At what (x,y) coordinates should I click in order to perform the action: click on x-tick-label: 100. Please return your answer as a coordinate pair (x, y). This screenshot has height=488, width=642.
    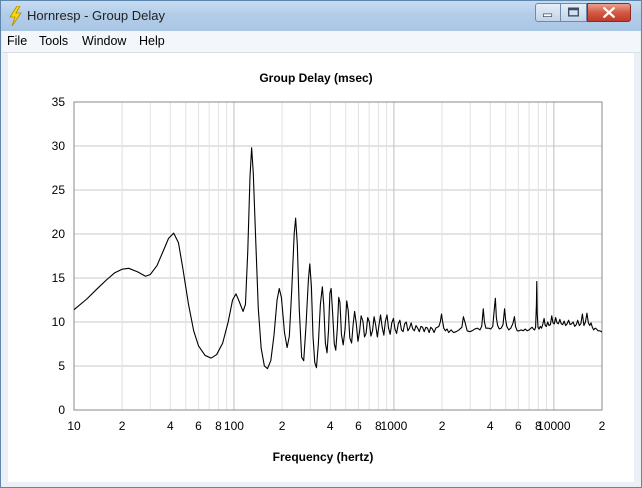
    Looking at the image, I should click on (234, 426).